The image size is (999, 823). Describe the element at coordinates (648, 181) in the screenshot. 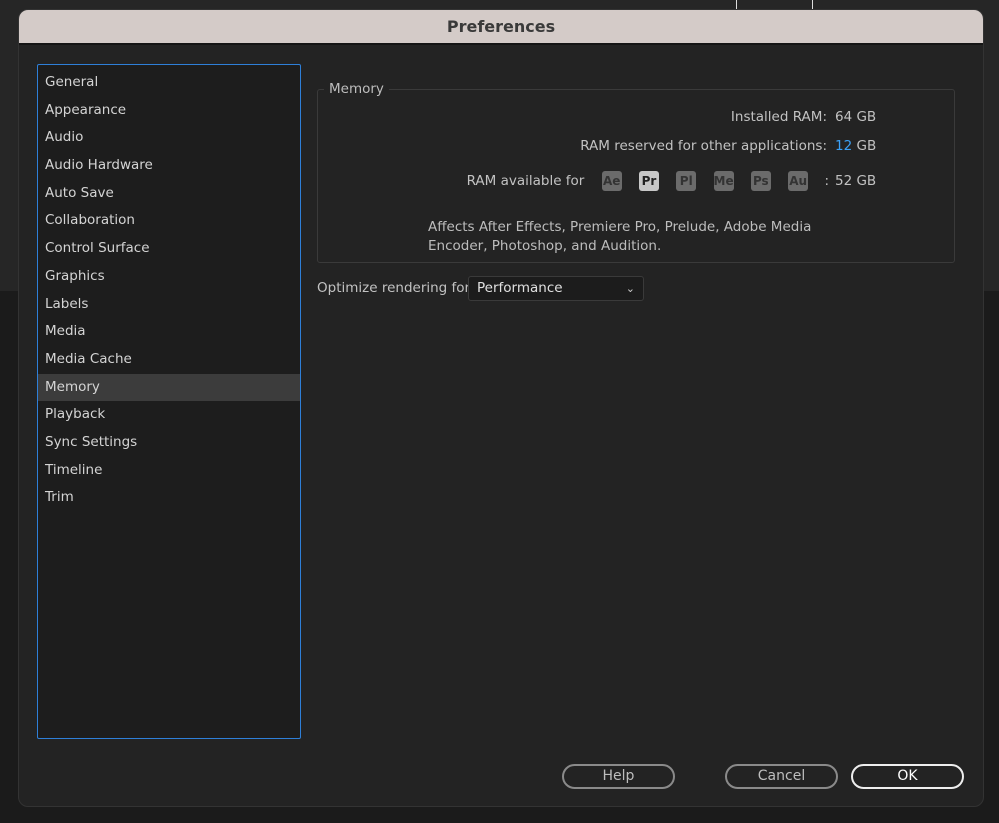

I see `app-badge-pr: Pr` at that location.